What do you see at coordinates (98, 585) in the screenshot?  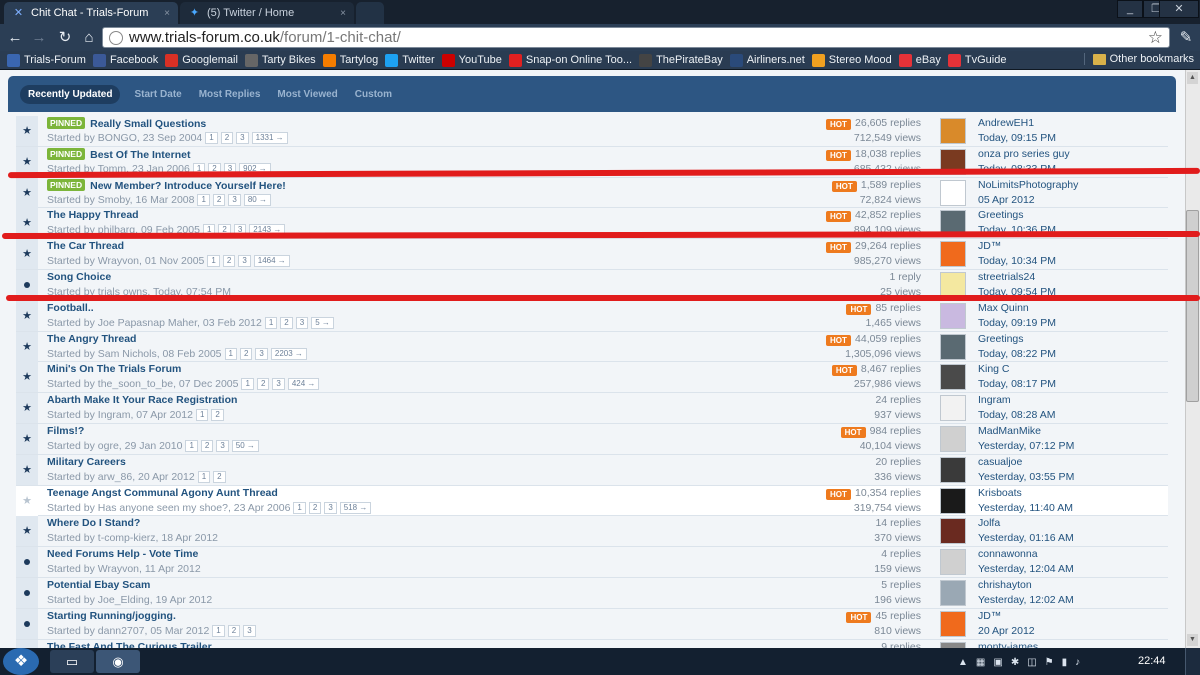 I see `topic-title-link: Potential Ebay Scam` at bounding box center [98, 585].